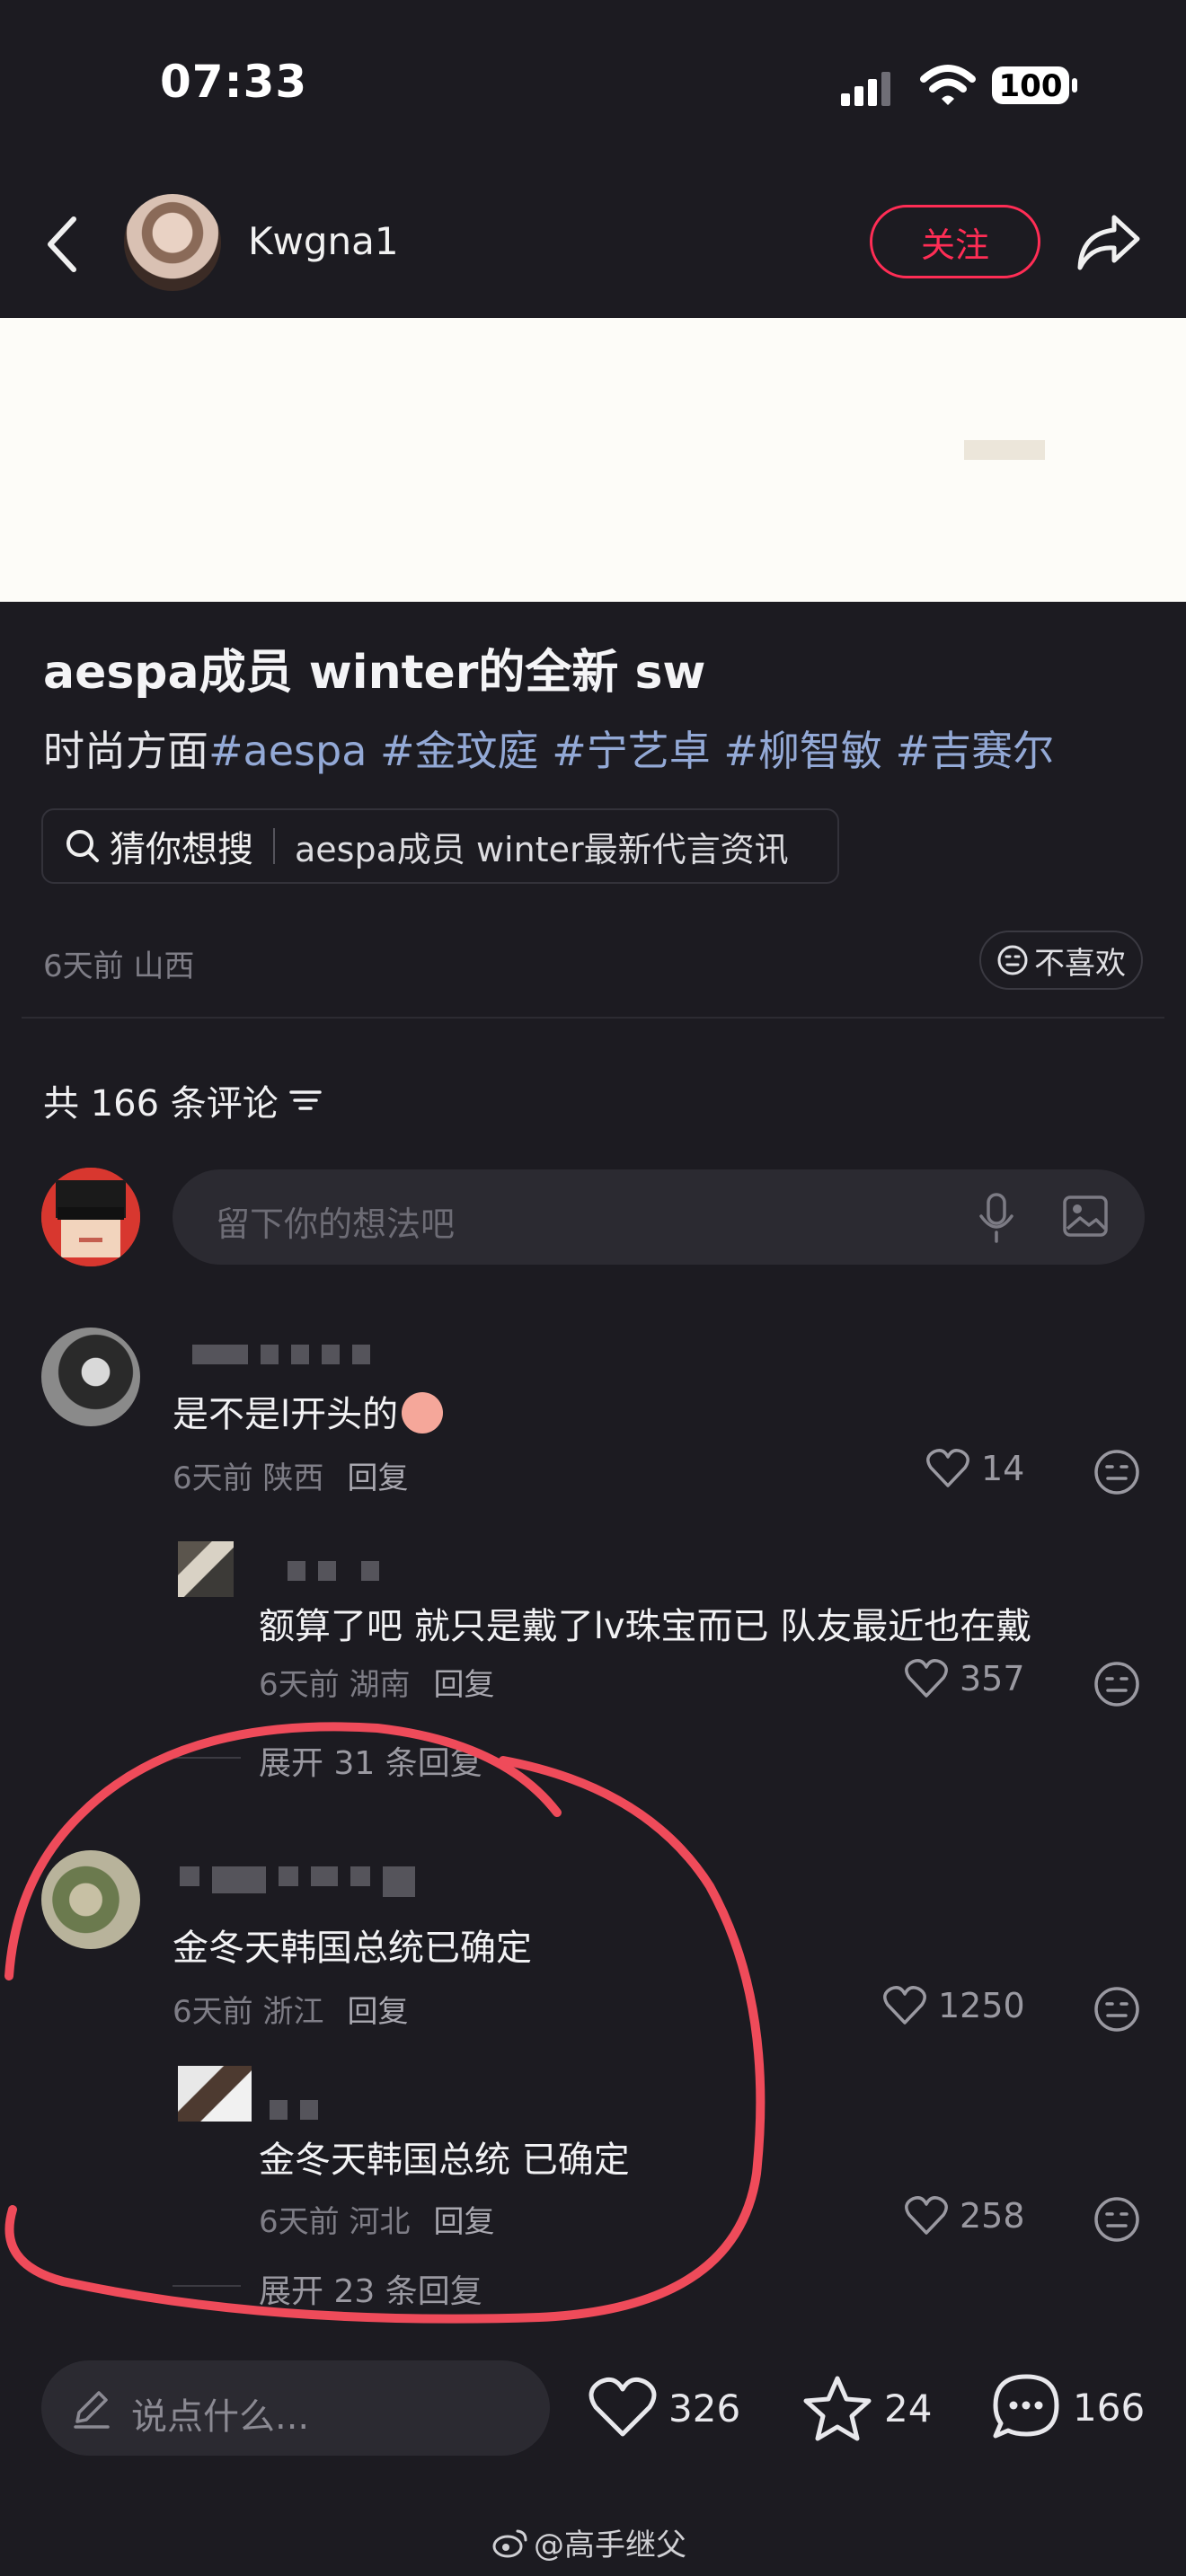 The height and width of the screenshot is (2576, 1186). What do you see at coordinates (291, 1478) in the screenshot?
I see `comment-meta: 6天前 陕西 回复` at bounding box center [291, 1478].